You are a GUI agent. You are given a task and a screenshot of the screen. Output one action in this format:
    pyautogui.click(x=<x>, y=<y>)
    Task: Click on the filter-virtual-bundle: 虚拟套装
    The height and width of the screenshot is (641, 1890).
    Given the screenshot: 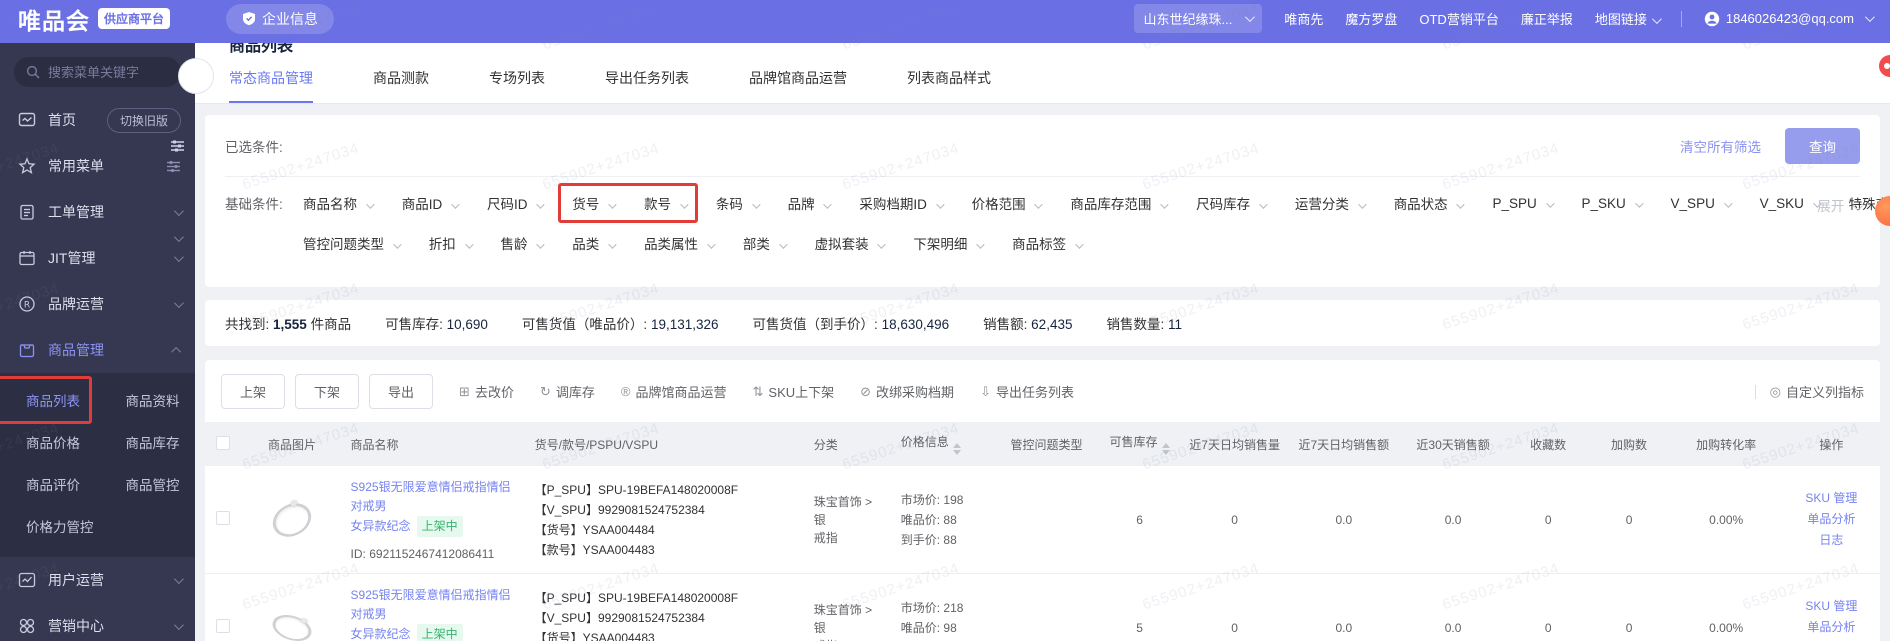 What is the action you would take?
    pyautogui.click(x=851, y=243)
    